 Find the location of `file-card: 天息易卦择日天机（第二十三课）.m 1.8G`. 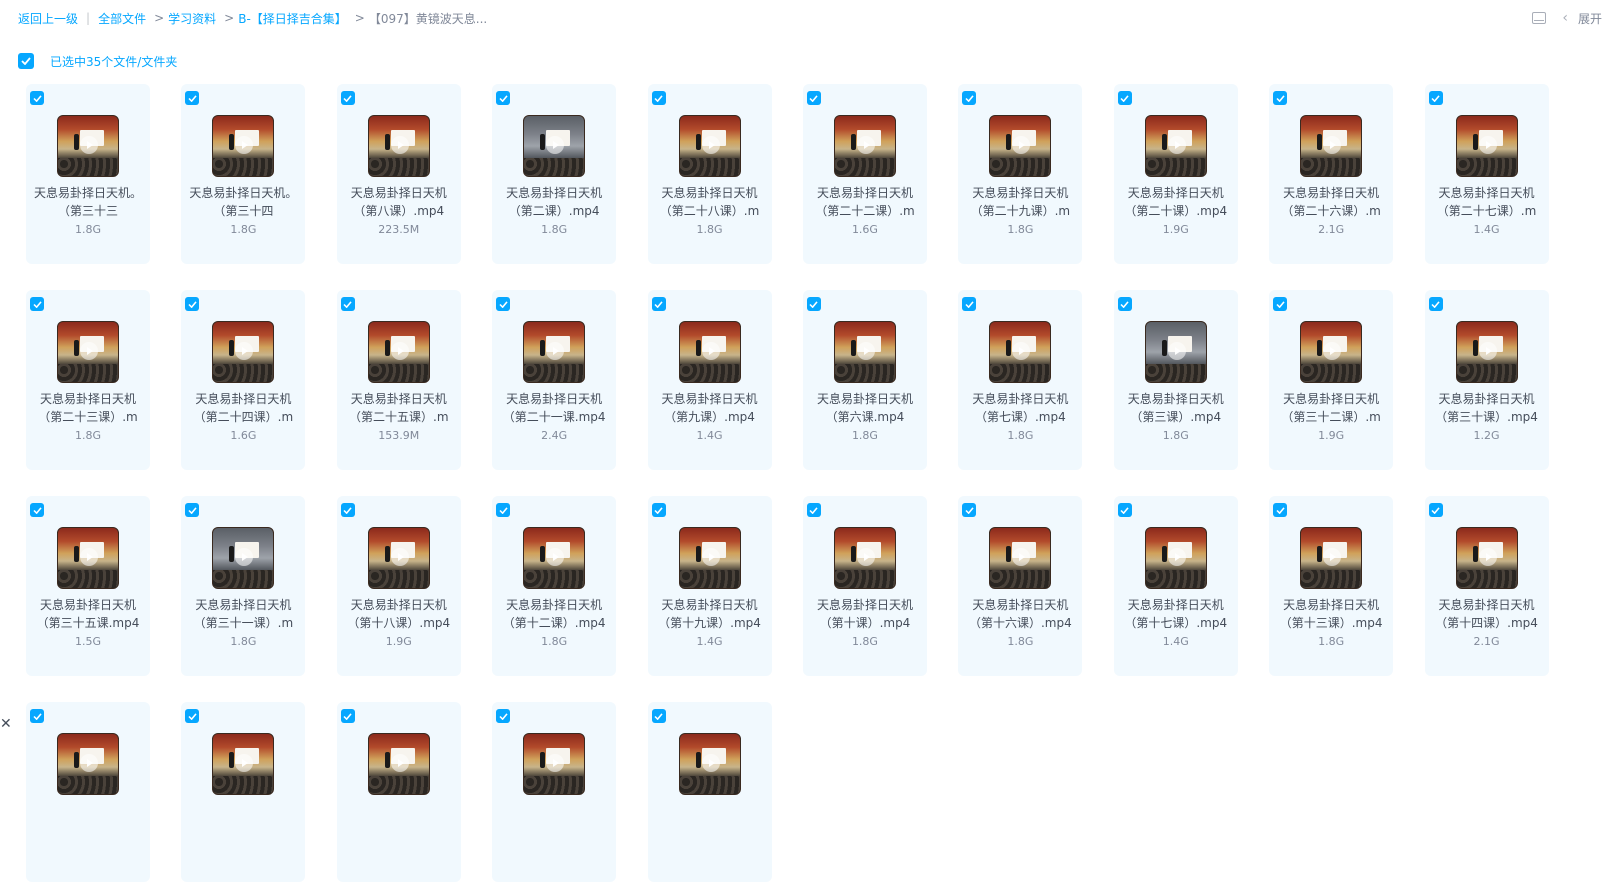

file-card: 天息易卦择日天机（第二十三课）.m 1.8G is located at coordinates (88, 380).